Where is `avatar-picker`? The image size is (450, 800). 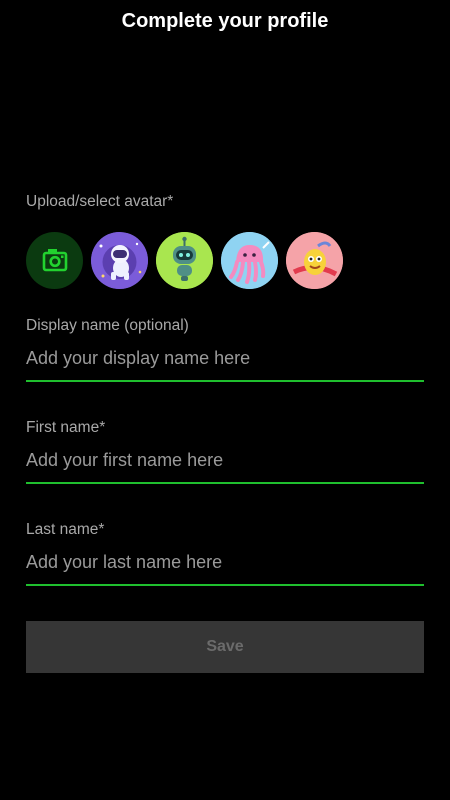 avatar-picker is located at coordinates (184, 260).